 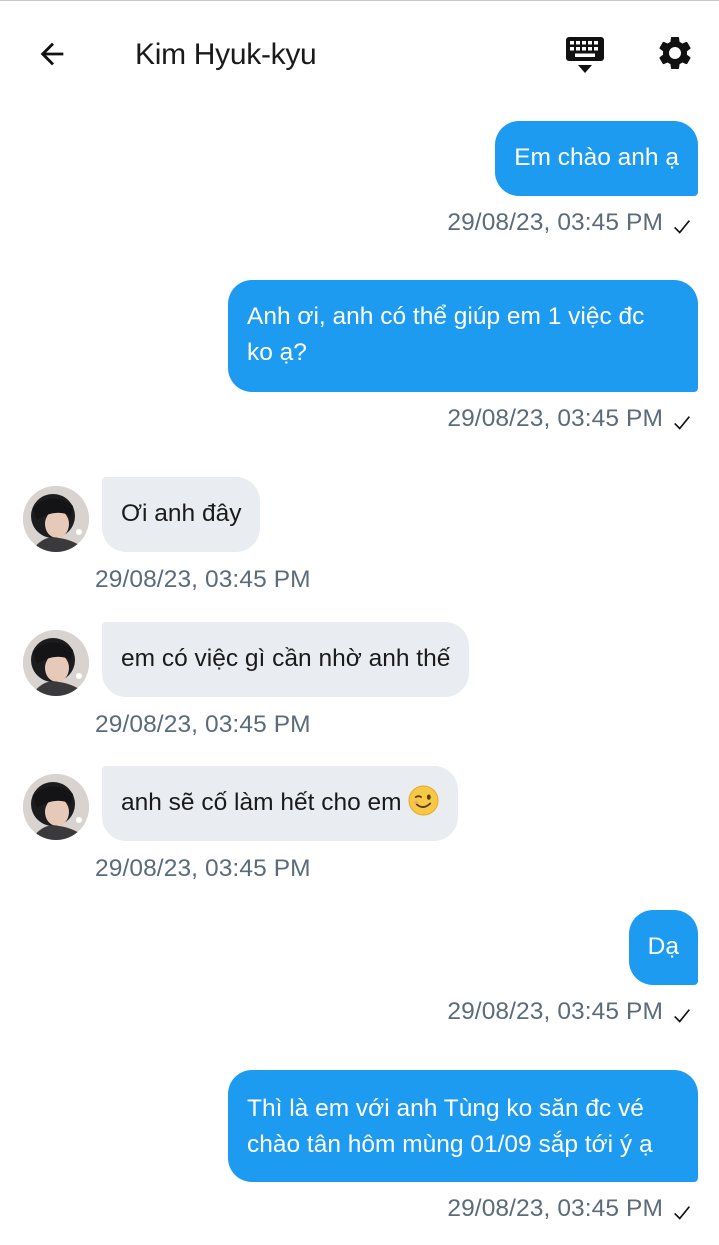 I want to click on message-bubble: em có việc gì cần nhờ anh thế, so click(x=286, y=659).